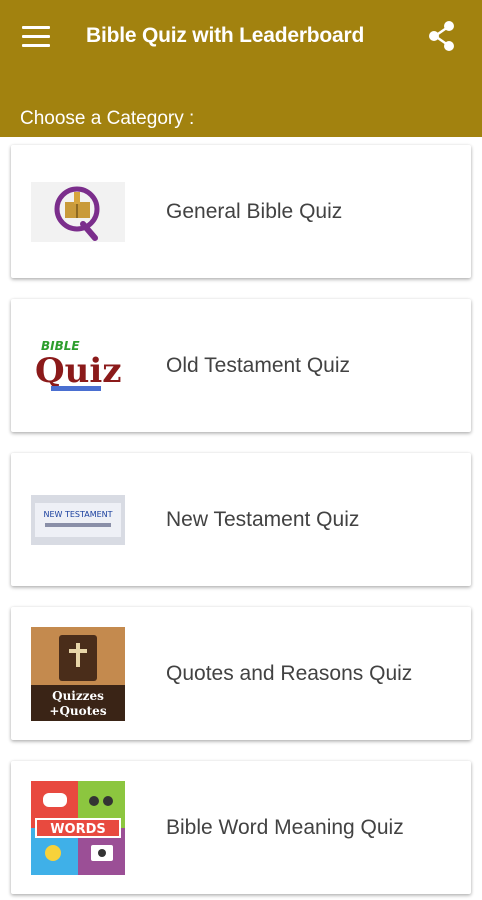 The height and width of the screenshot is (900, 482). What do you see at coordinates (107, 118) in the screenshot?
I see `choose-category-heading: Choose a Category :` at bounding box center [107, 118].